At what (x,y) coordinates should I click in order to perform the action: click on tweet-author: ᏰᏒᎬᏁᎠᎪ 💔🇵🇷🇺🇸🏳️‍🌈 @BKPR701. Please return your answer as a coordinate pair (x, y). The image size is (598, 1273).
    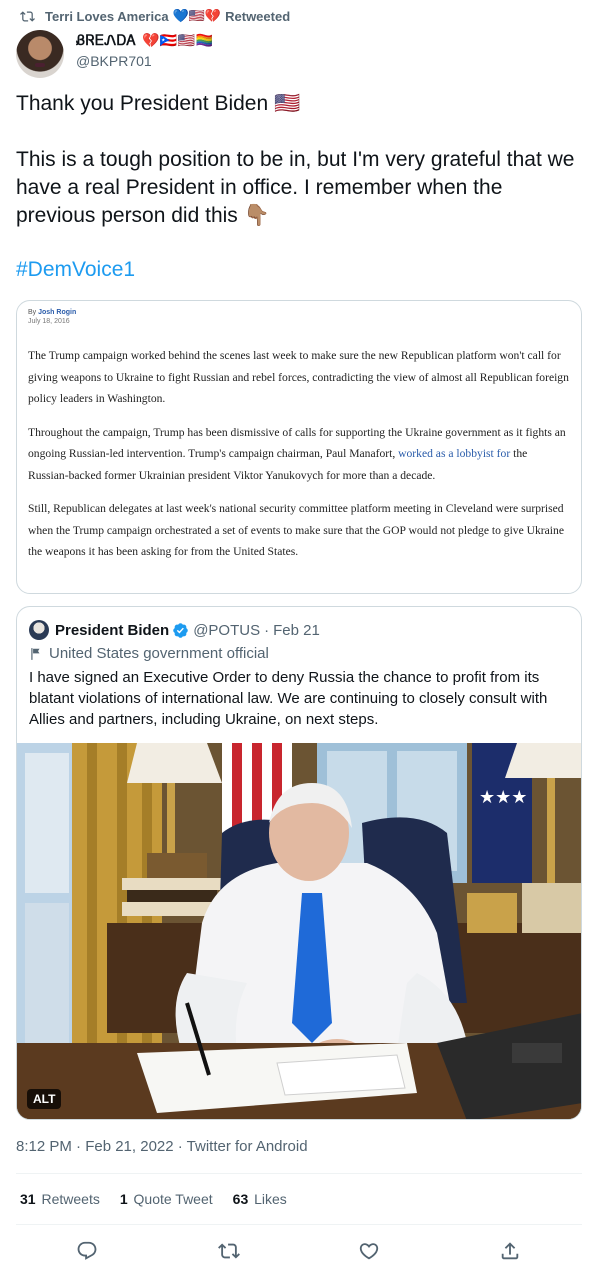
    Looking at the image, I should click on (115, 54).